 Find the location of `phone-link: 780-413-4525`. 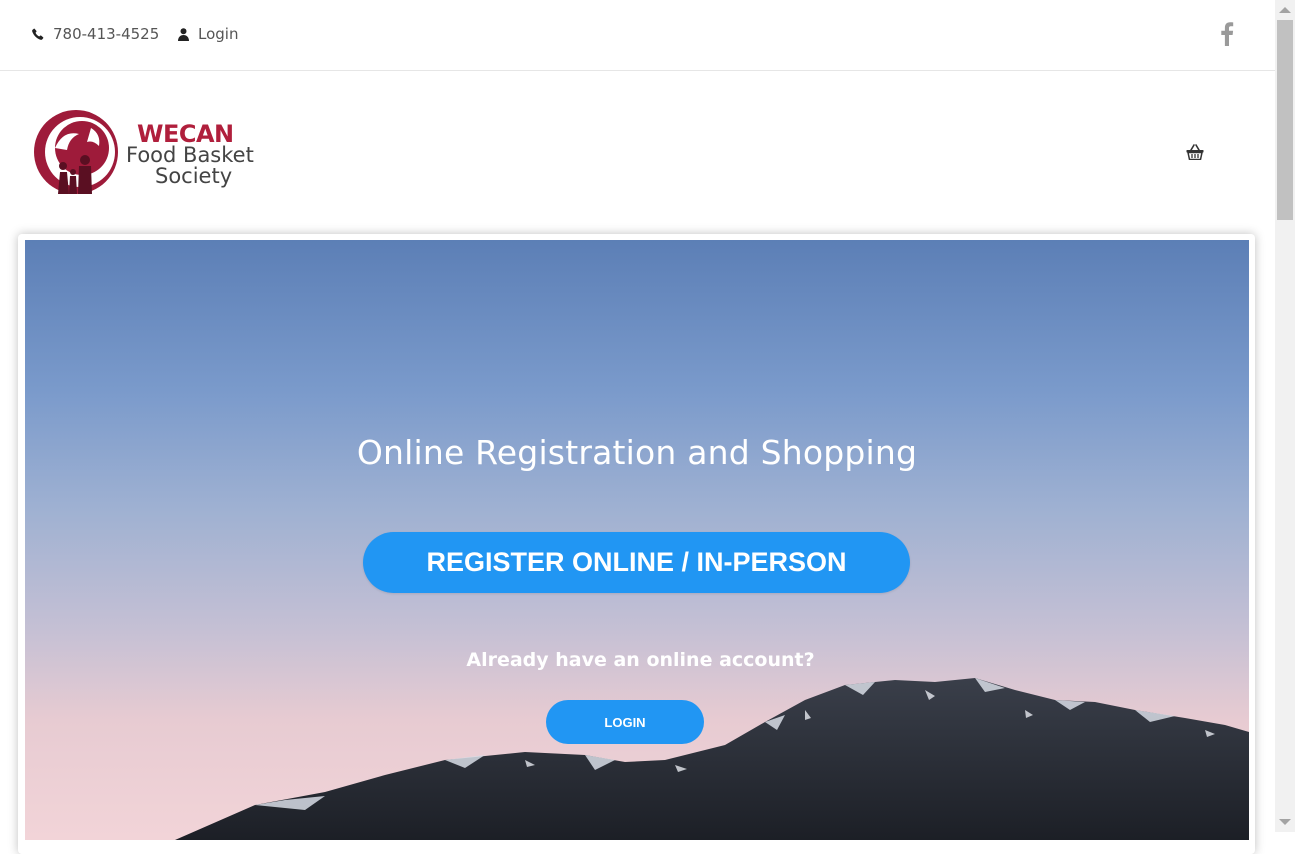

phone-link: 780-413-4525 is located at coordinates (95, 34).